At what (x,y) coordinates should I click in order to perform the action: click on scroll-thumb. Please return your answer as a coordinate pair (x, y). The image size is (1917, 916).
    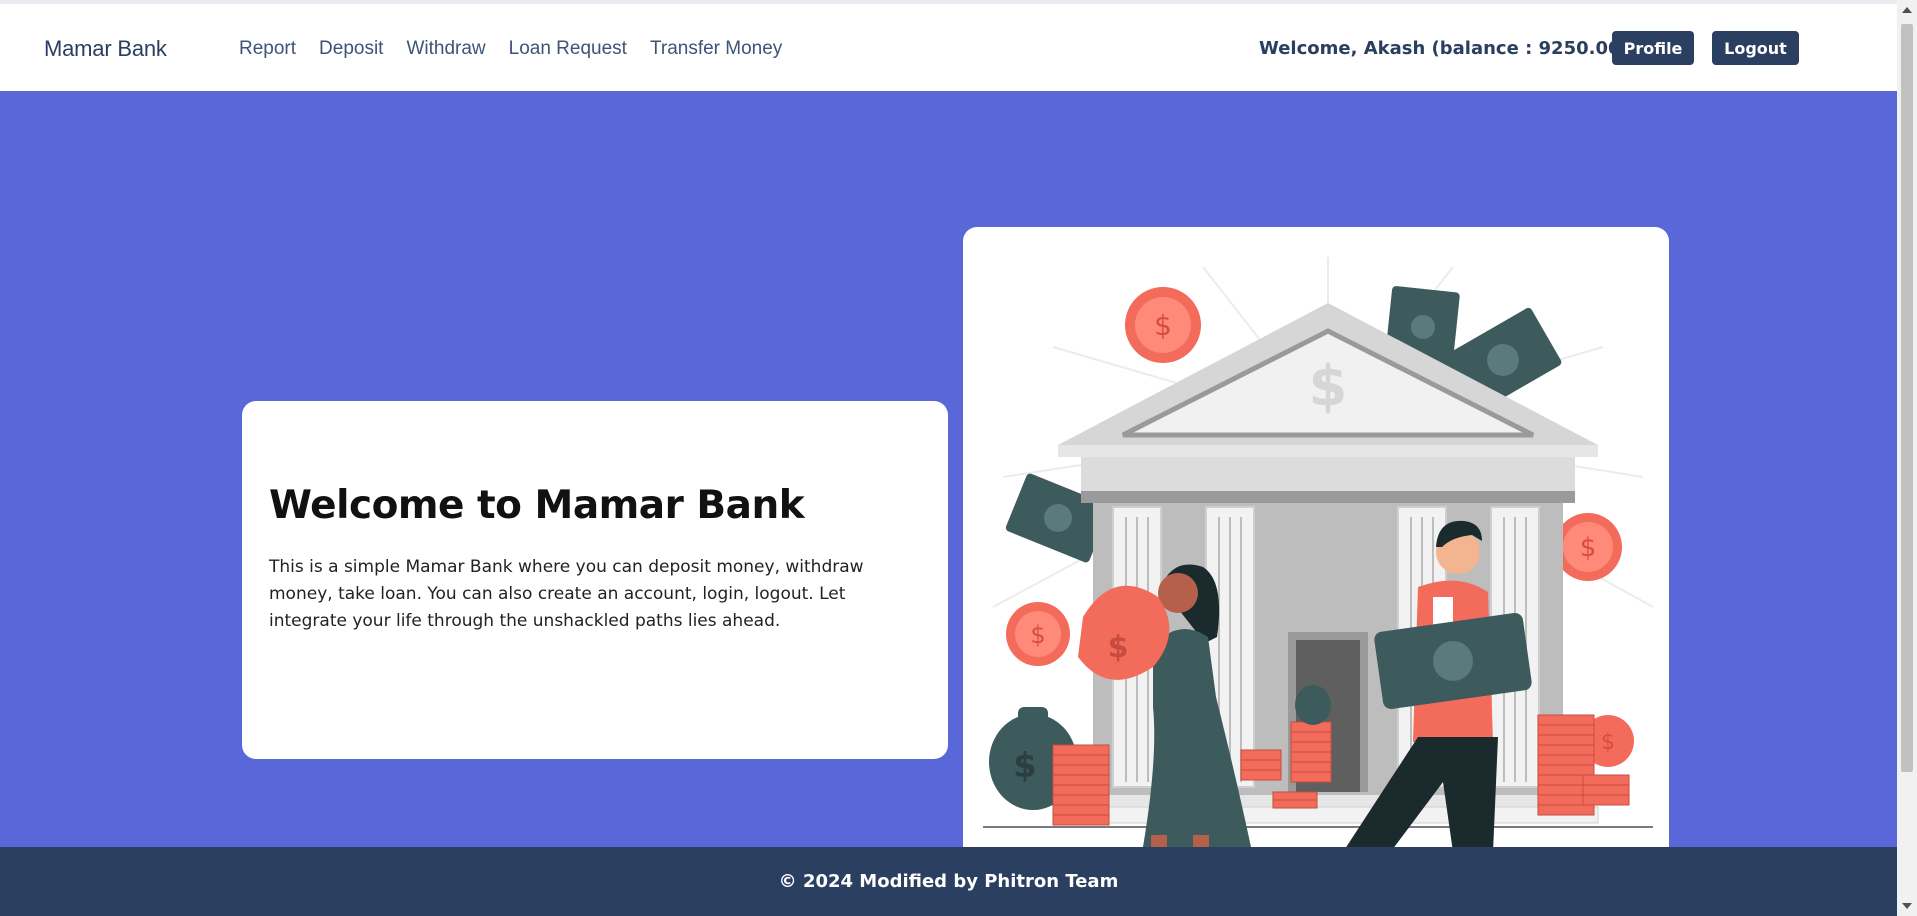
    Looking at the image, I should click on (1907, 398).